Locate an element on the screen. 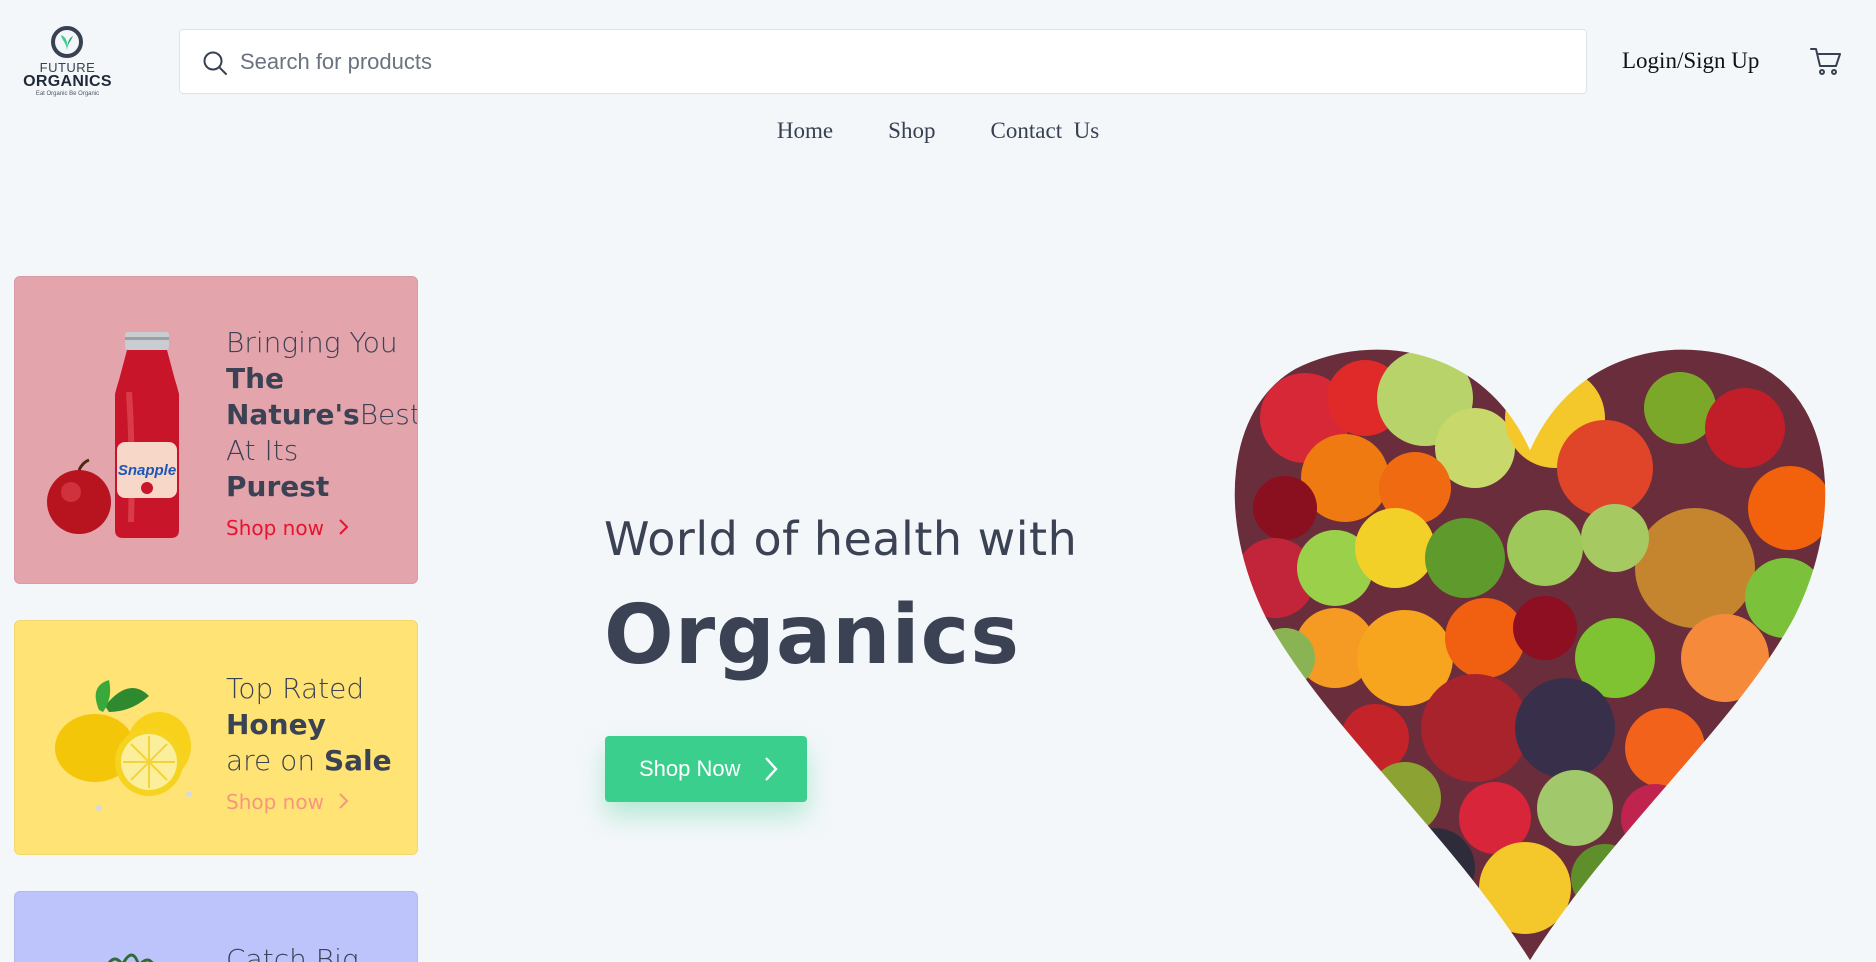  promo-card-juice-shop-link: Shop now is located at coordinates (288, 528).